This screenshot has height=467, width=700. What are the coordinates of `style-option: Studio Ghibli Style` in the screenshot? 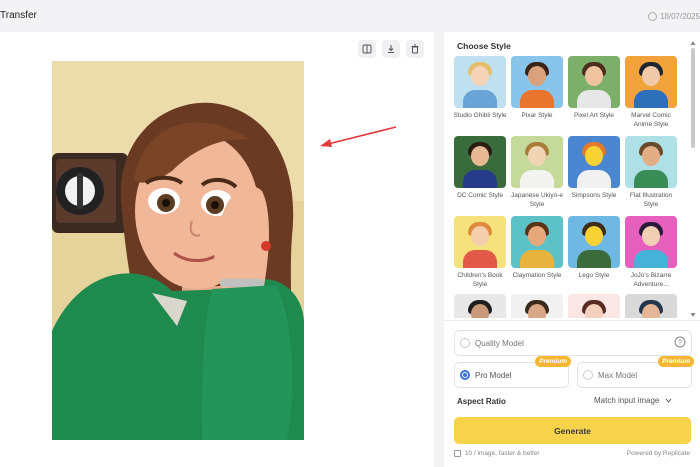 It's located at (480, 88).